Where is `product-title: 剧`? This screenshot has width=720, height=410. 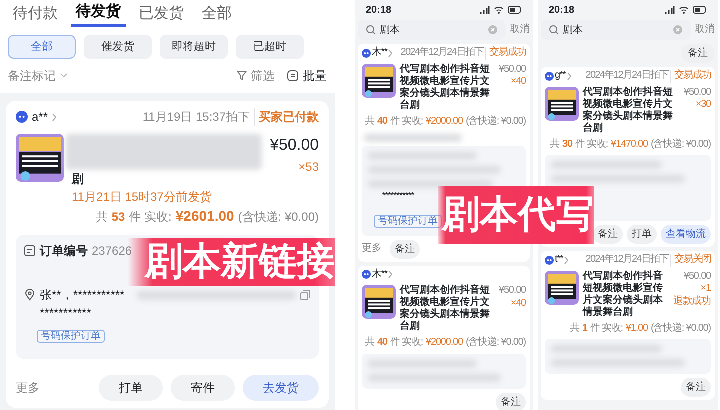 product-title: 剧 is located at coordinates (78, 179).